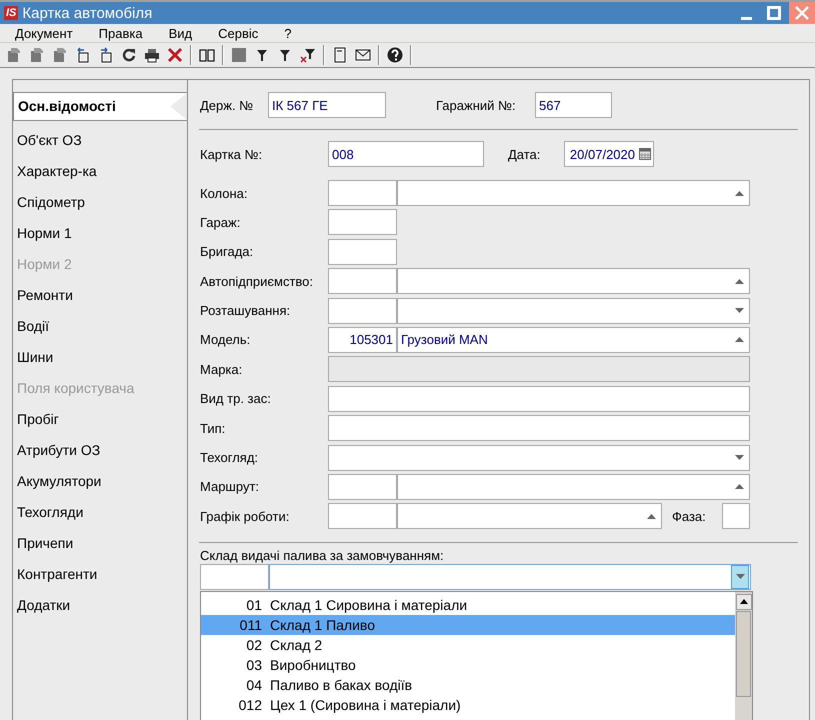 The width and height of the screenshot is (815, 720). What do you see at coordinates (106, 55) in the screenshot?
I see `export-icon` at bounding box center [106, 55].